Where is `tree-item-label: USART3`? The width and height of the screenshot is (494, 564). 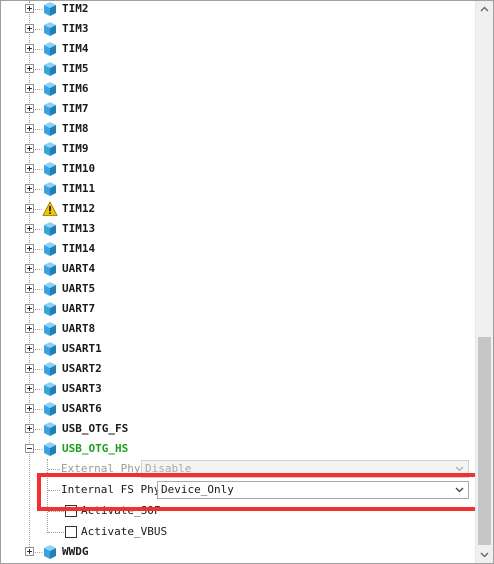
tree-item-label: USART3 is located at coordinates (82, 388).